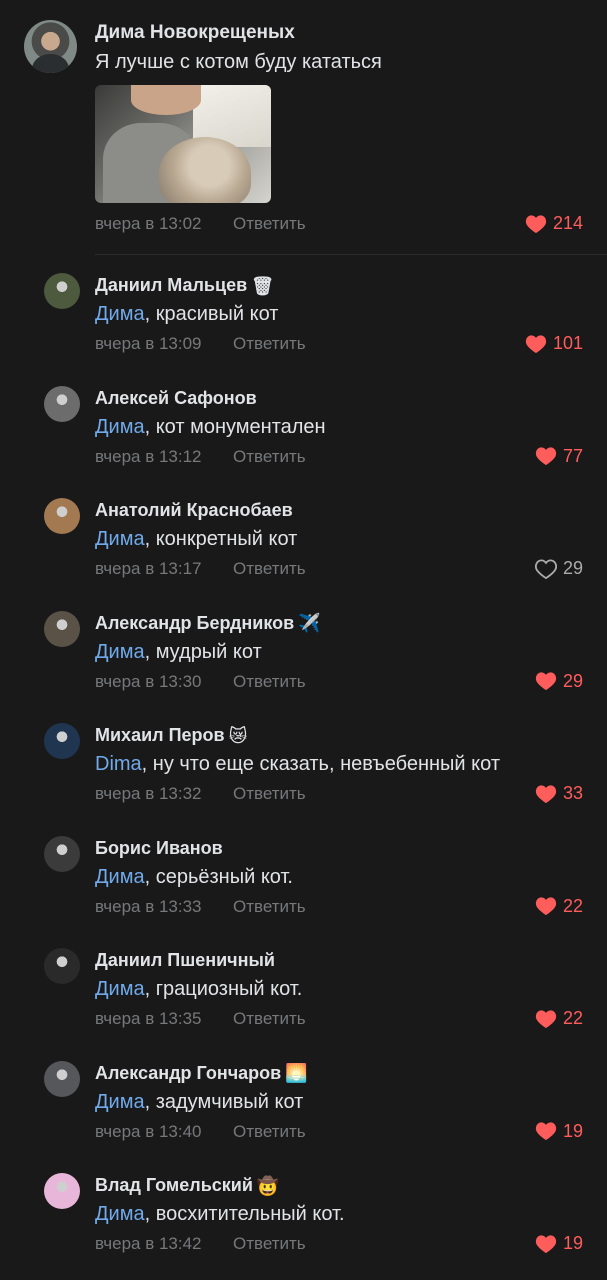 This screenshot has height=1280, width=607. I want to click on reply-author: Даниил Мальцев 🗑, so click(184, 285).